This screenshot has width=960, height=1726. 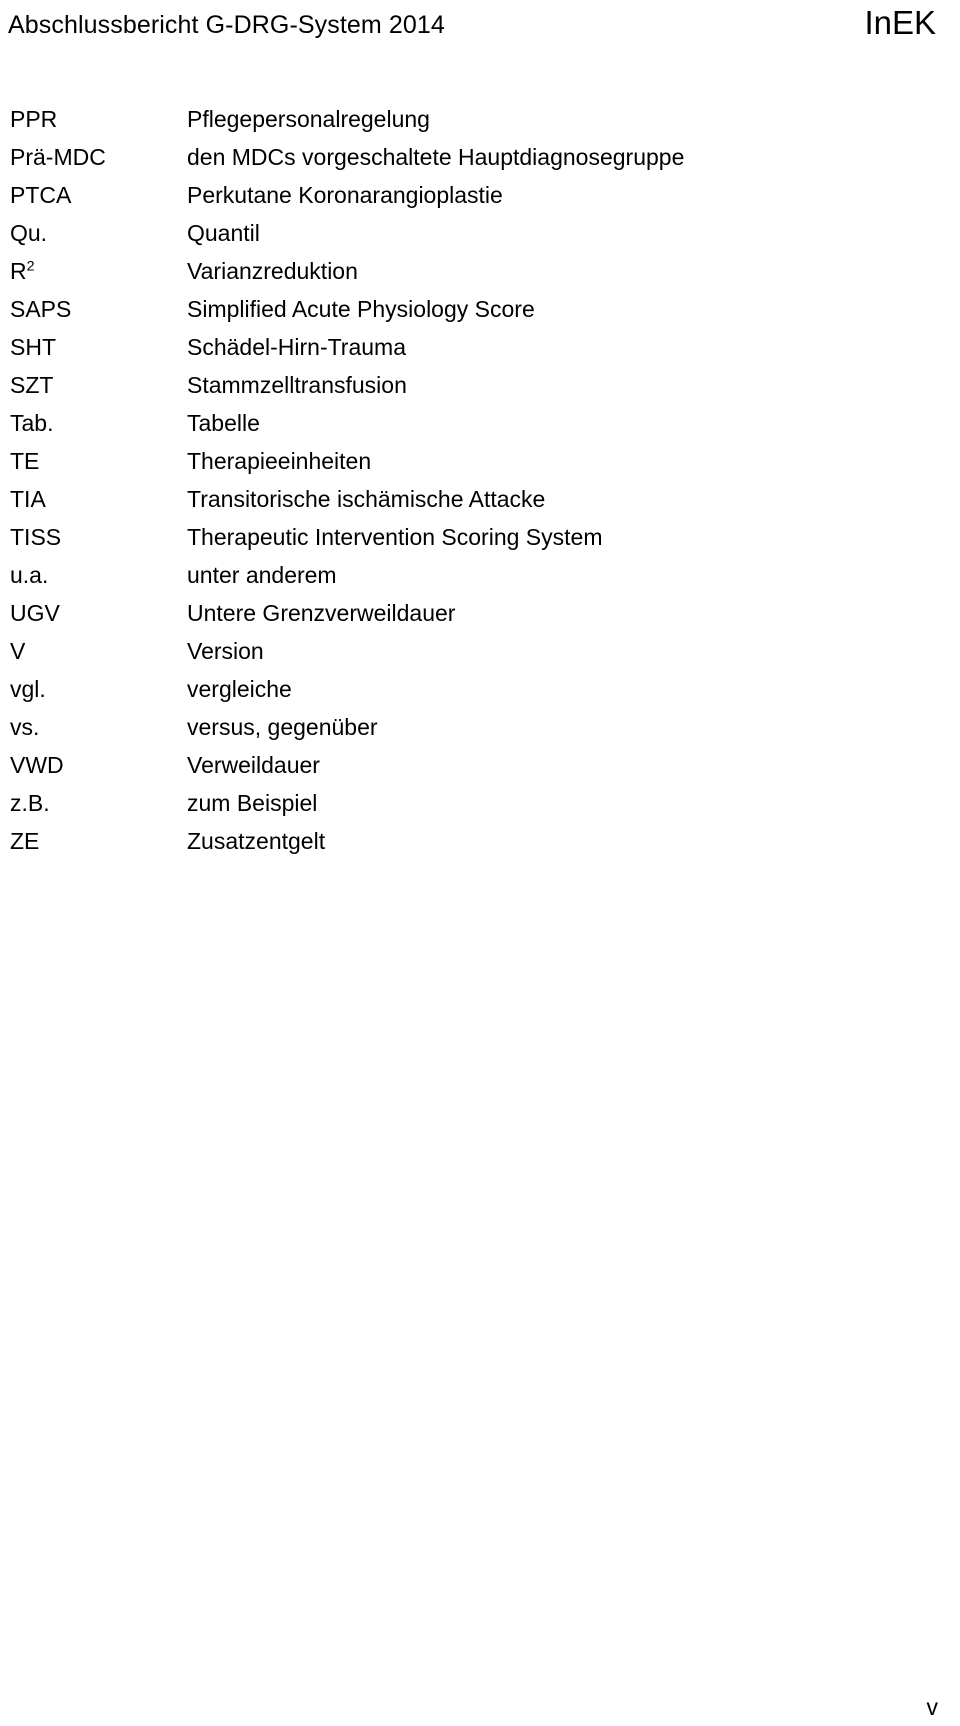 I want to click on abbreviation-term: PPR, so click(x=34, y=119).